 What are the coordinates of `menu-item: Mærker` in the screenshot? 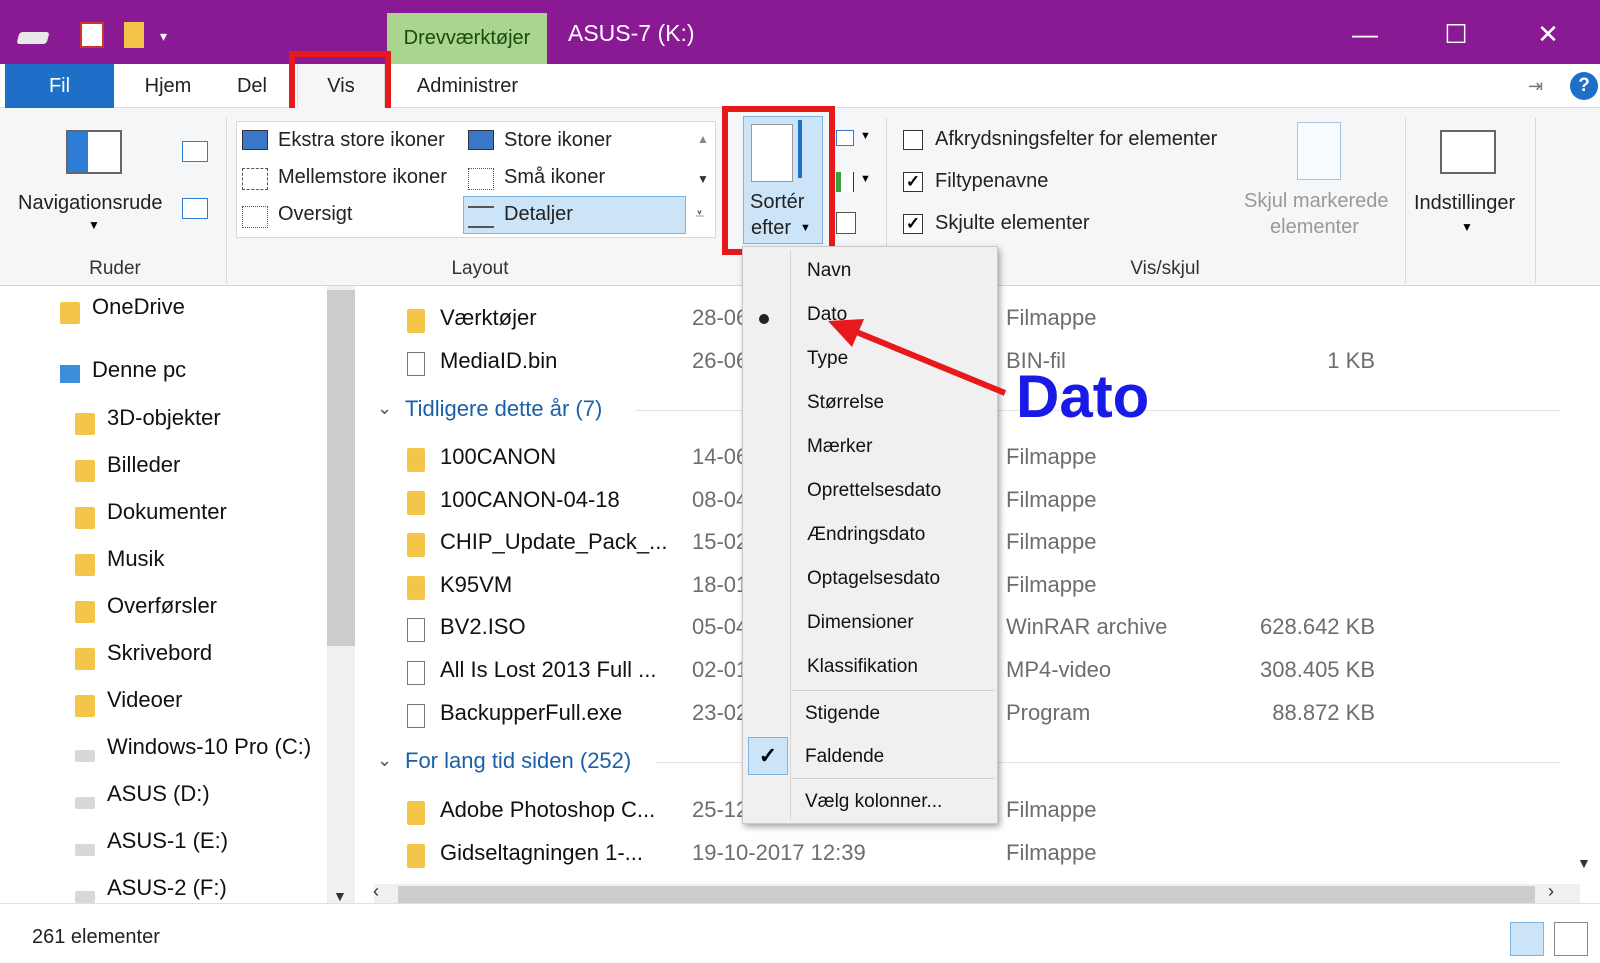 It's located at (839, 447).